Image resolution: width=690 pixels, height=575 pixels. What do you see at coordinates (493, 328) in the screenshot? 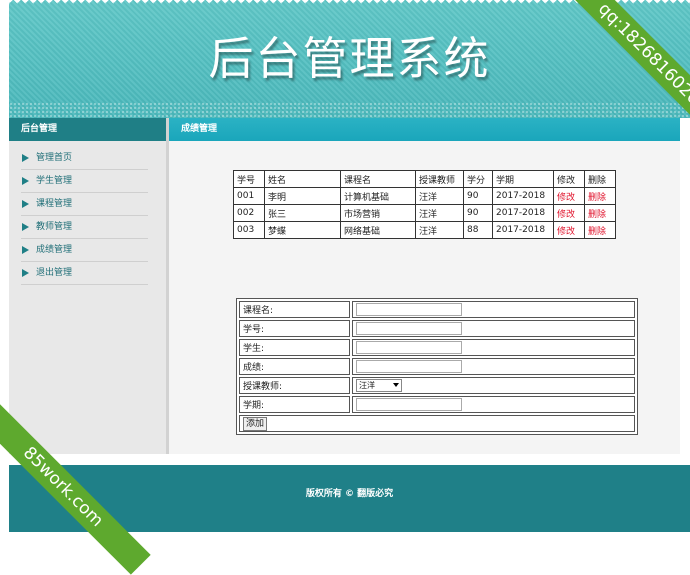
I see `student-id-cell` at bounding box center [493, 328].